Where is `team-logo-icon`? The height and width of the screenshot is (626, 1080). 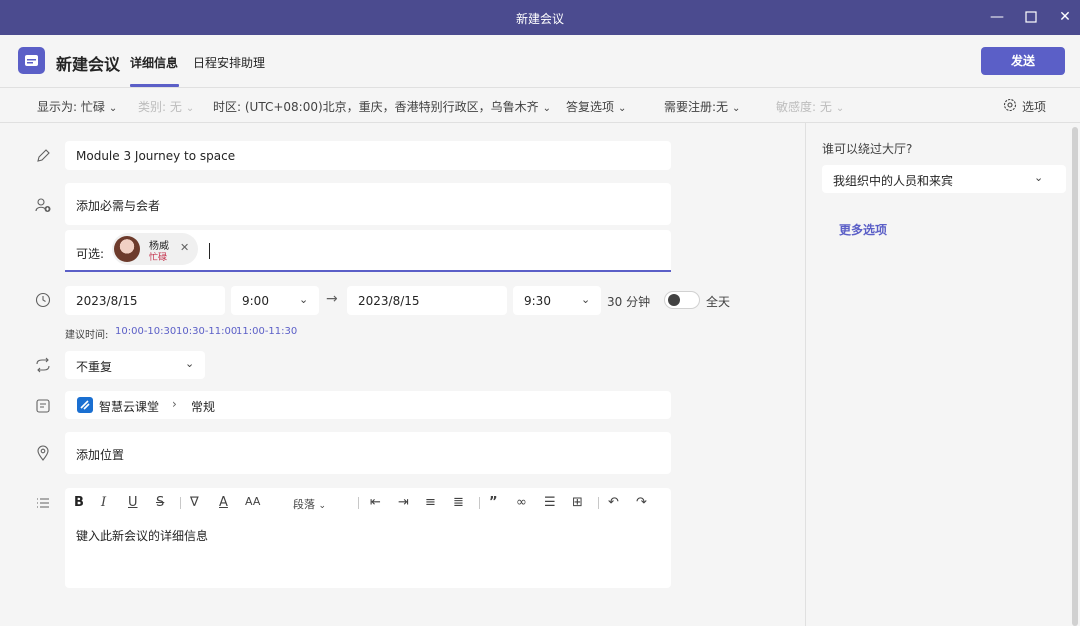
team-logo-icon is located at coordinates (85, 405).